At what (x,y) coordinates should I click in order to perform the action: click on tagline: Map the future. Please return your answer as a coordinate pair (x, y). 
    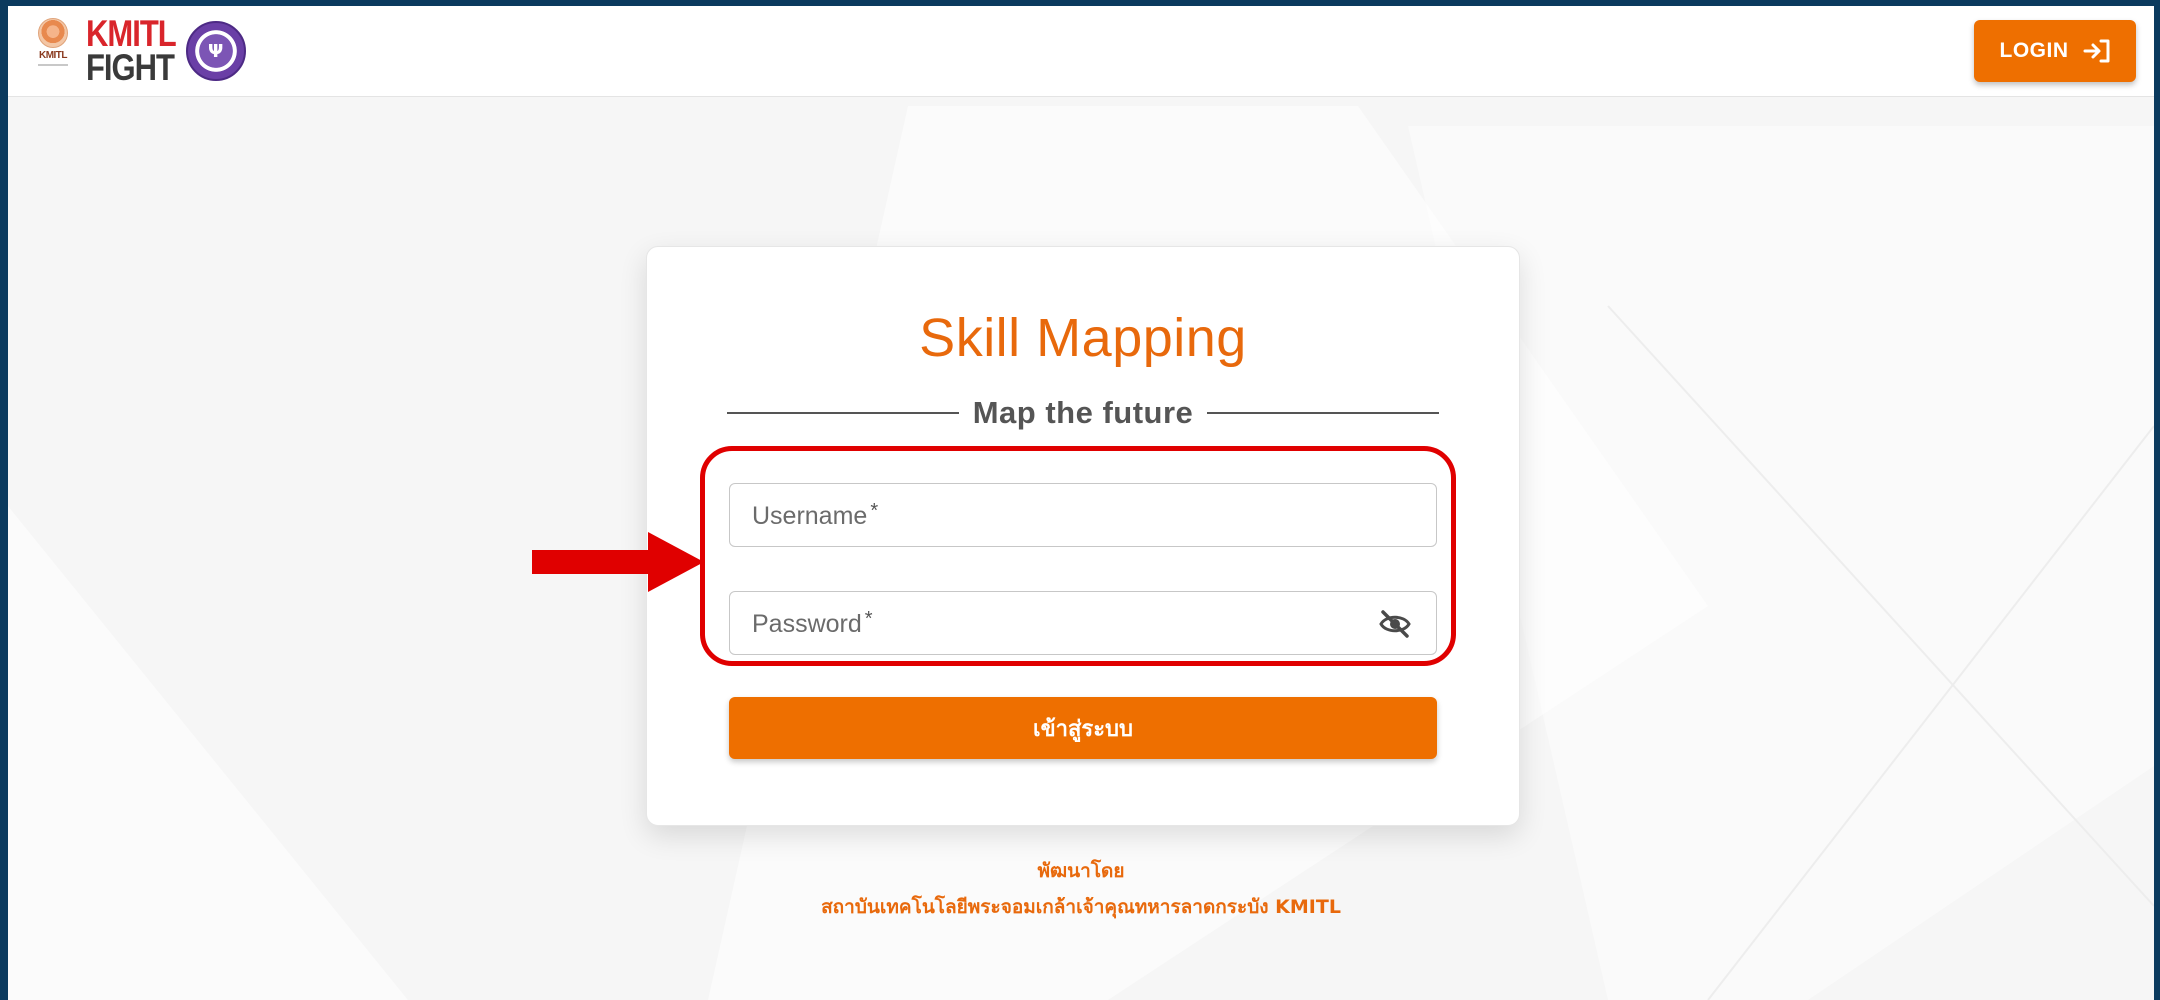
    Looking at the image, I should click on (1083, 412).